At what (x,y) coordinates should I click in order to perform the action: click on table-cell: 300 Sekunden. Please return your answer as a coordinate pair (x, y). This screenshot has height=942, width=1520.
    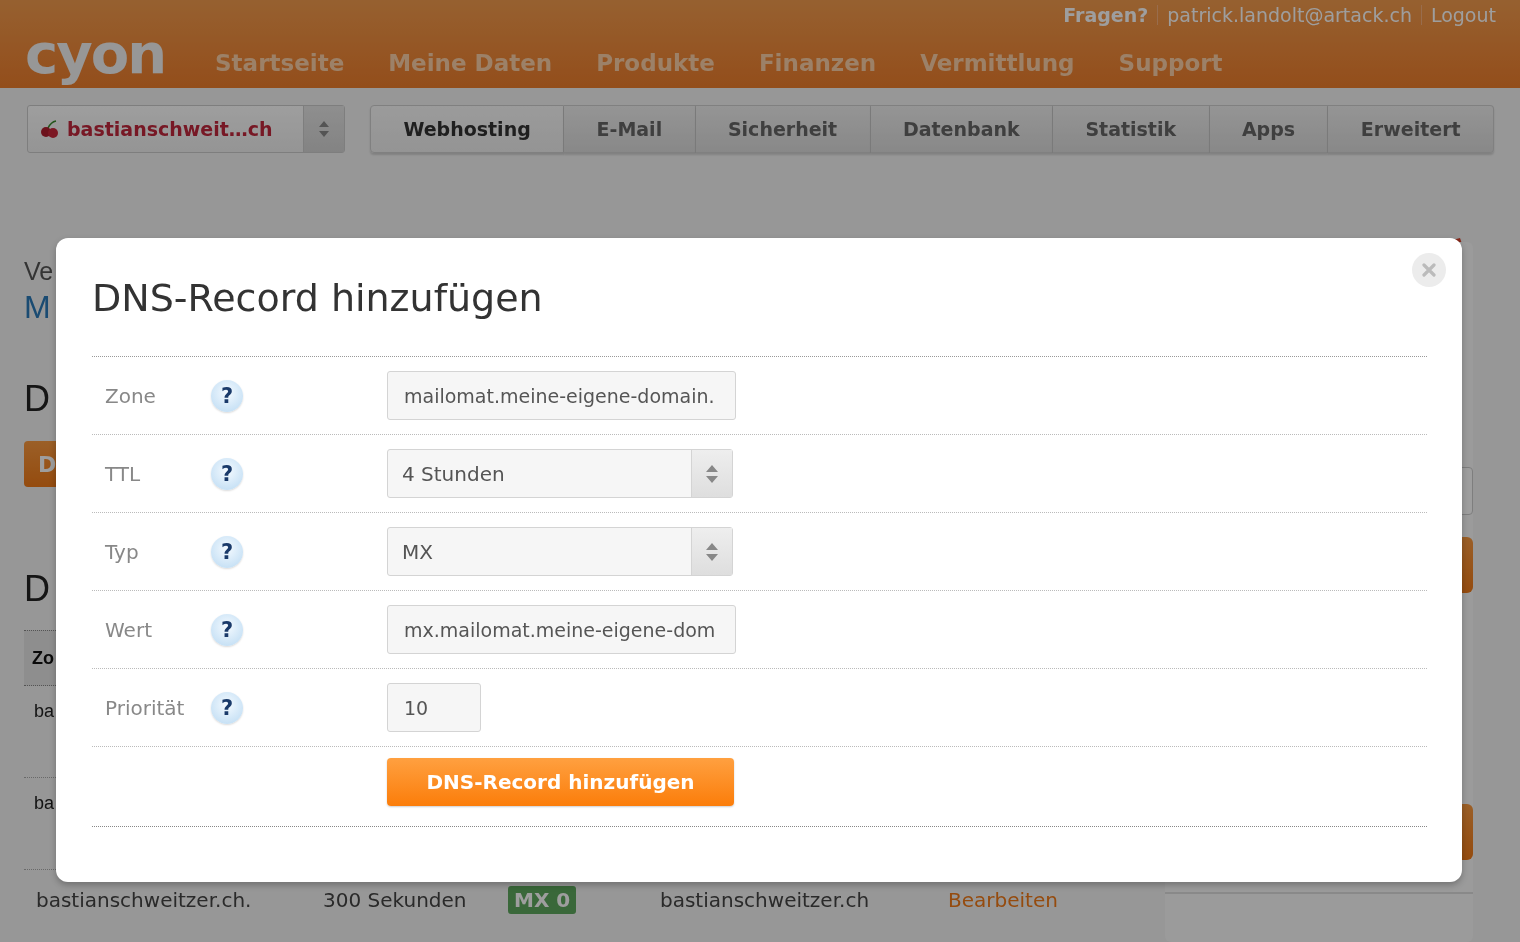
    Looking at the image, I should click on (395, 900).